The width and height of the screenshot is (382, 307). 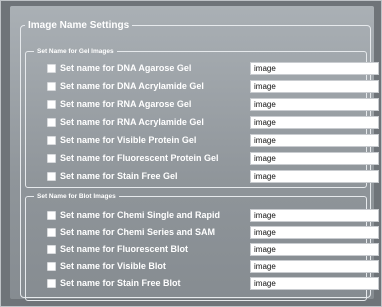 I want to click on name-input-stain-free-gel: image, so click(x=314, y=176).